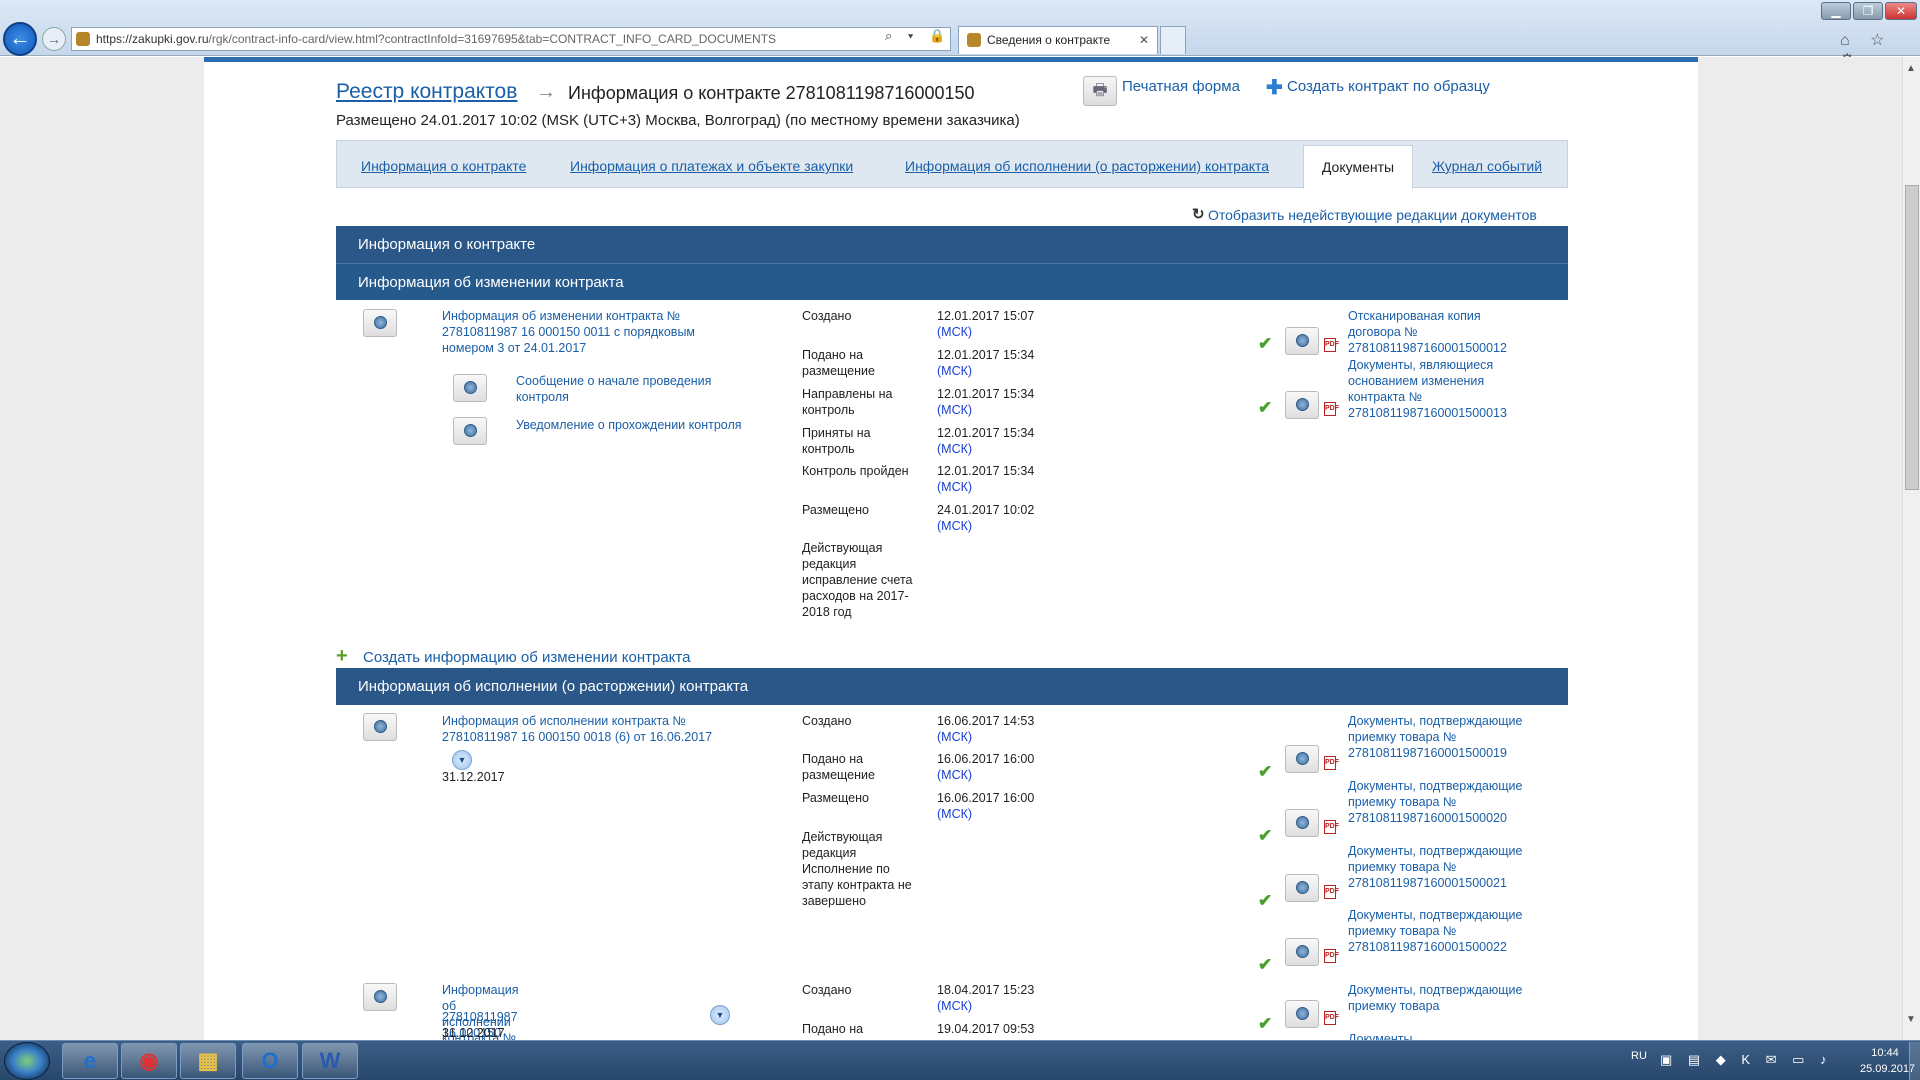 This screenshot has height=1080, width=1920. What do you see at coordinates (426, 92) in the screenshot?
I see `registry-link: Реестр контрактов` at bounding box center [426, 92].